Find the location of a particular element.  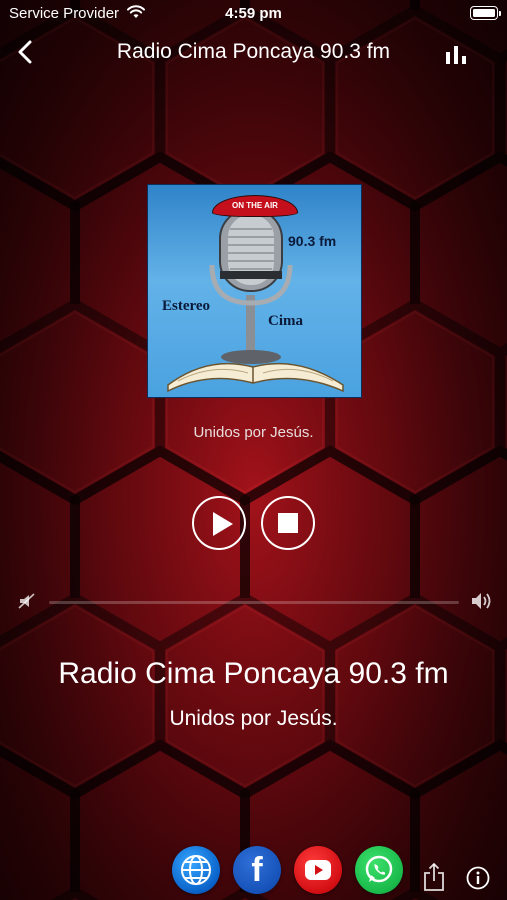

facebook-button: f is located at coordinates (257, 870).